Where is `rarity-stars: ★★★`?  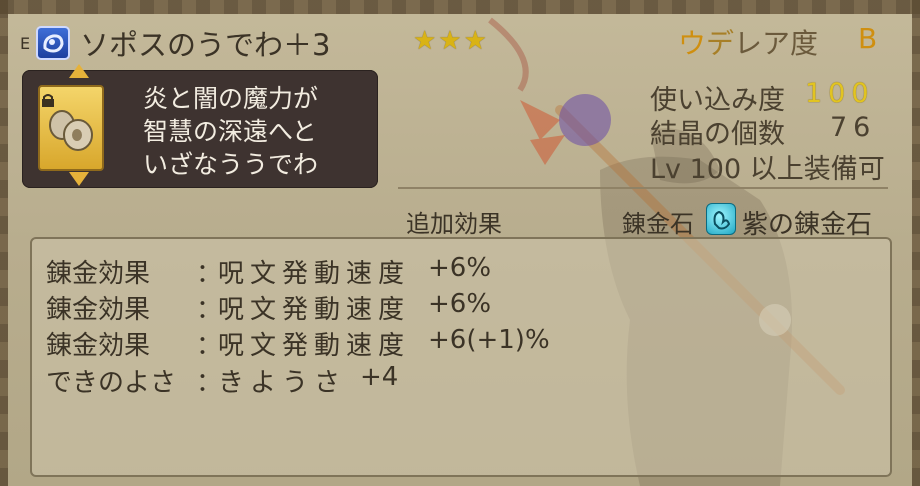
rarity-stars: ★★★ is located at coordinates (451, 41).